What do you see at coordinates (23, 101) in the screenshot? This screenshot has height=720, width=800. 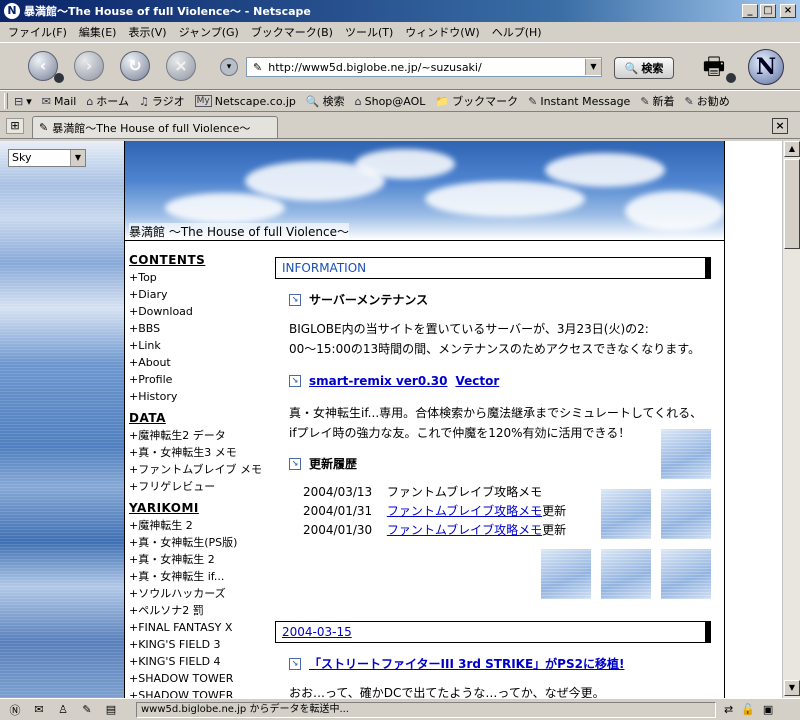 I see `toolbar-menu-button: ⊟ ▾` at bounding box center [23, 101].